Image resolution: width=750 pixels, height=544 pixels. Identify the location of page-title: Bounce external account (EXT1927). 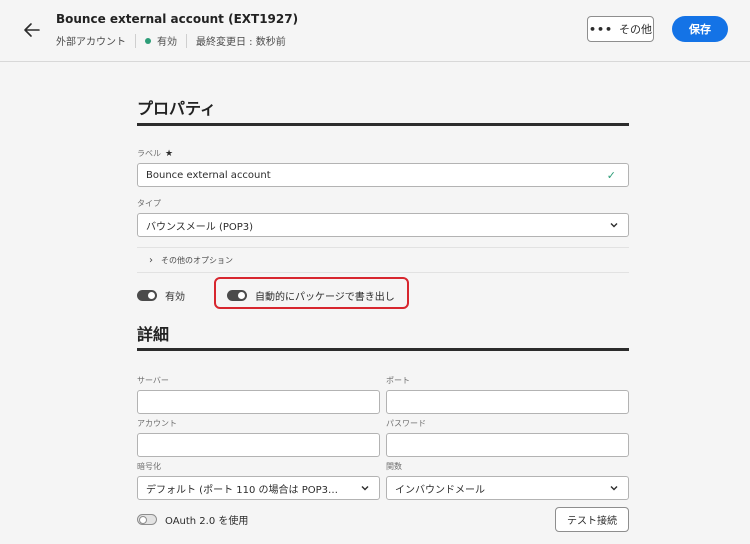
(177, 19).